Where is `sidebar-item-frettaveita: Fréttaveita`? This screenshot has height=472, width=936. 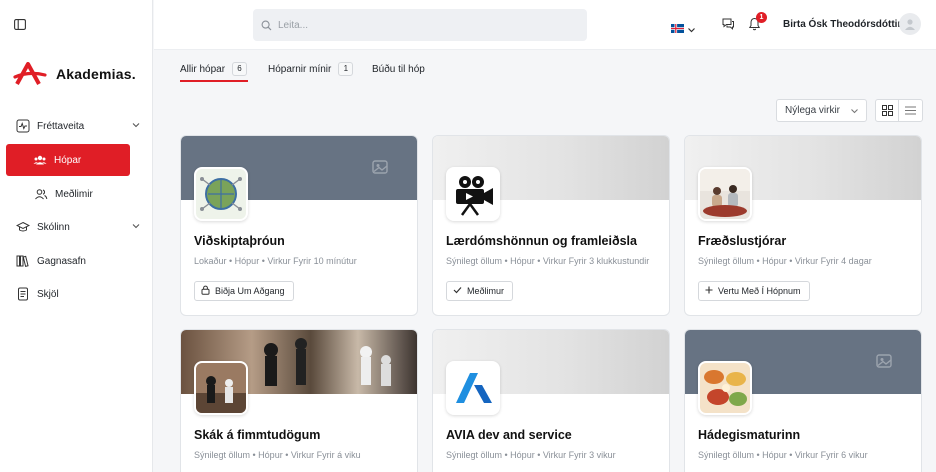 sidebar-item-frettaveita: Fréttaveita is located at coordinates (76, 126).